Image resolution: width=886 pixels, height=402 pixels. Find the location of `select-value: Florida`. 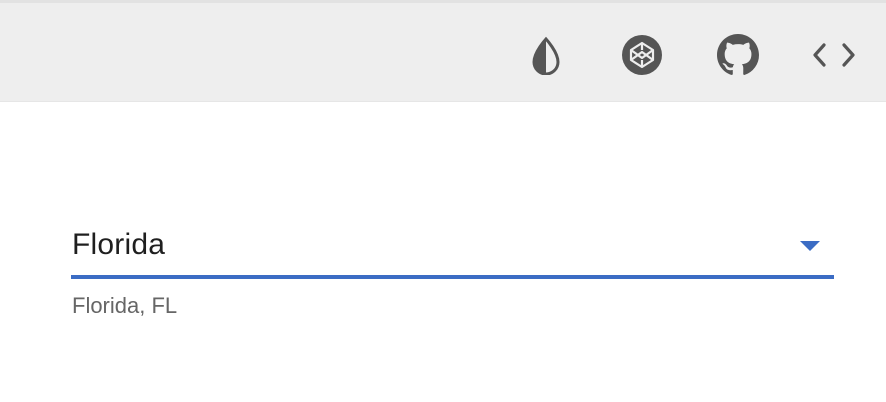

select-value: Florida is located at coordinates (119, 244).